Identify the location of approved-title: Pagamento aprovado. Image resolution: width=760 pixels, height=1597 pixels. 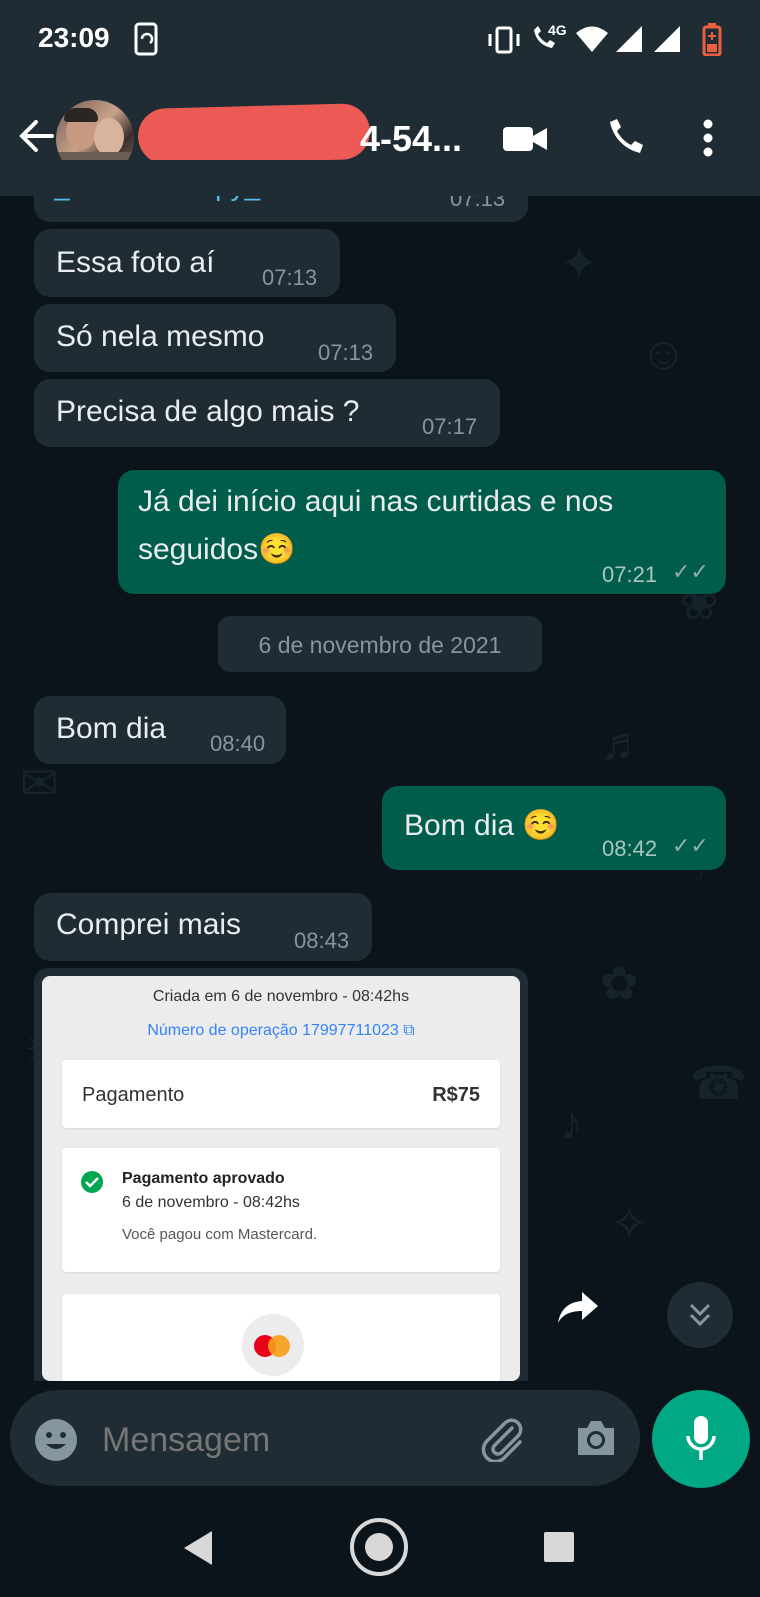
(203, 1178).